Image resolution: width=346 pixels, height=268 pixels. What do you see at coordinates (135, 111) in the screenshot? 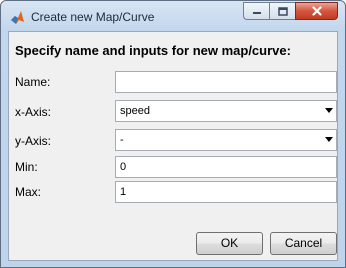
I see `x-axis-selected-value: speed` at bounding box center [135, 111].